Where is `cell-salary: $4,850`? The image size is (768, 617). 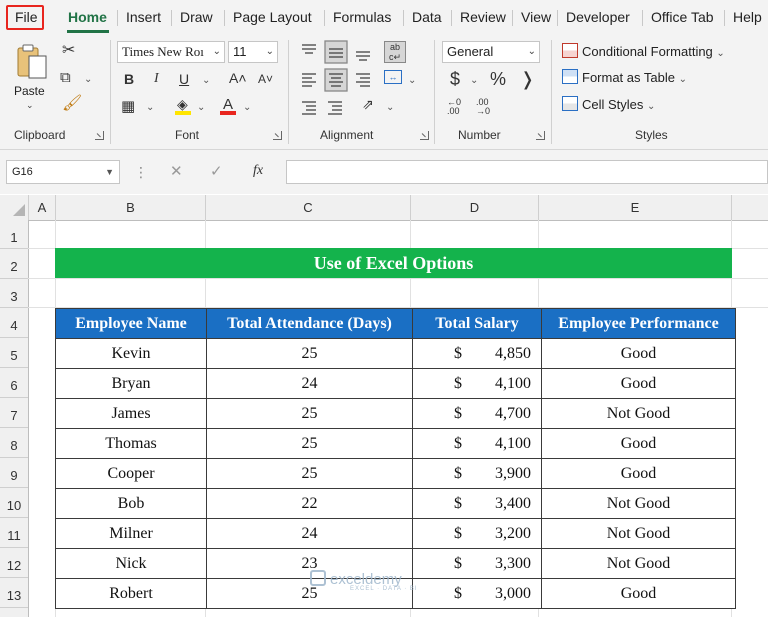 cell-salary: $4,850 is located at coordinates (477, 353).